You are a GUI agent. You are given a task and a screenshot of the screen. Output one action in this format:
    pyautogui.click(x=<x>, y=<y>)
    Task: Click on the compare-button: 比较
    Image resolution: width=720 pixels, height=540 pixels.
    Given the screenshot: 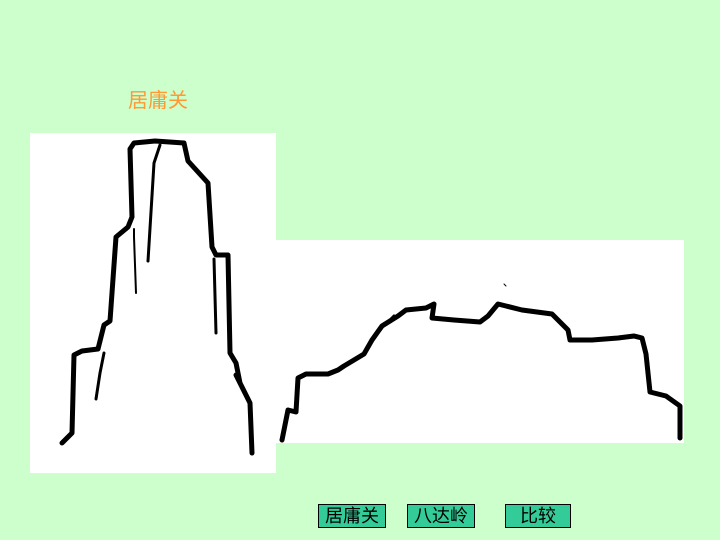 What is the action you would take?
    pyautogui.click(x=538, y=516)
    